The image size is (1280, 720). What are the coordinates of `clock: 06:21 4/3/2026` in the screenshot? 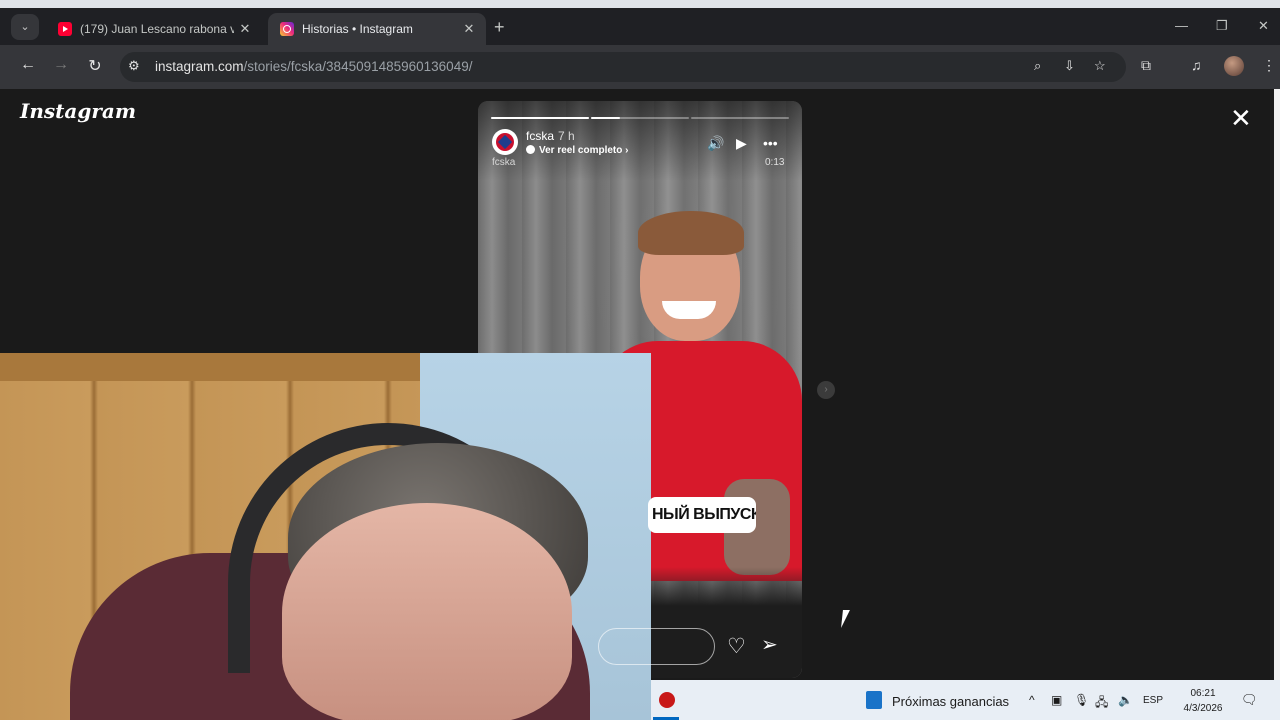 It's located at (1203, 701).